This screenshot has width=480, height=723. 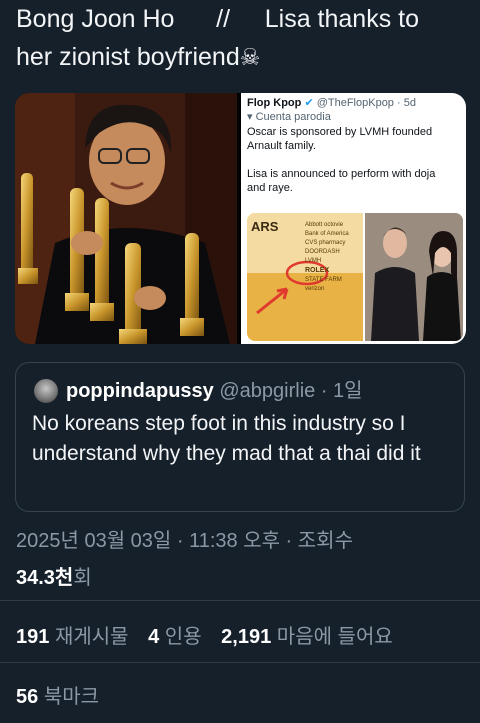 I want to click on view-count-label: 회, so click(x=82, y=578).